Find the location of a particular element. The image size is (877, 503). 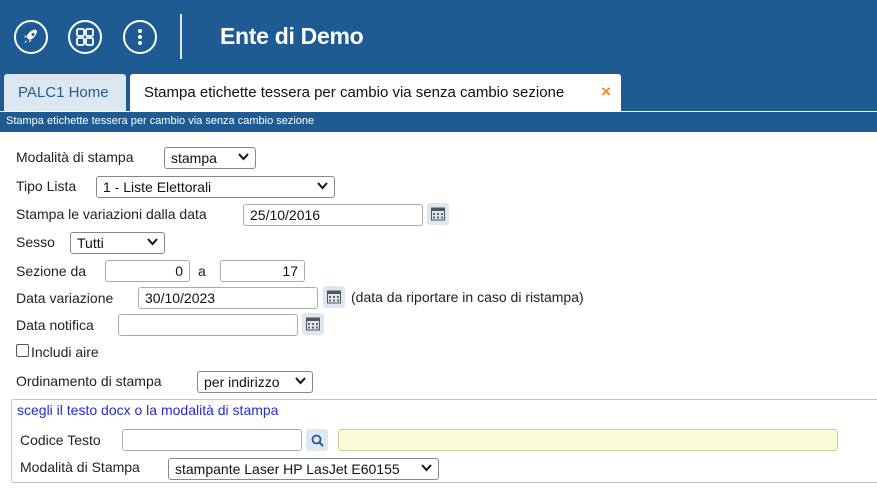

variazioni-label: Stampa le variazioni dalla data is located at coordinates (111, 214).